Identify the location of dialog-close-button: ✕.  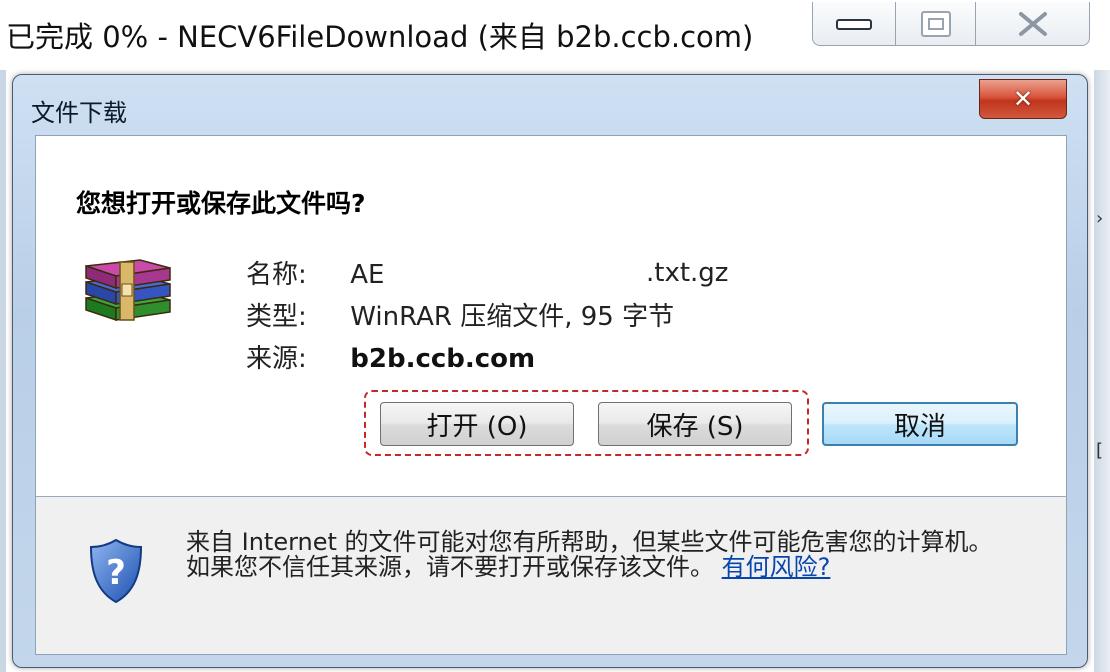
(1023, 99).